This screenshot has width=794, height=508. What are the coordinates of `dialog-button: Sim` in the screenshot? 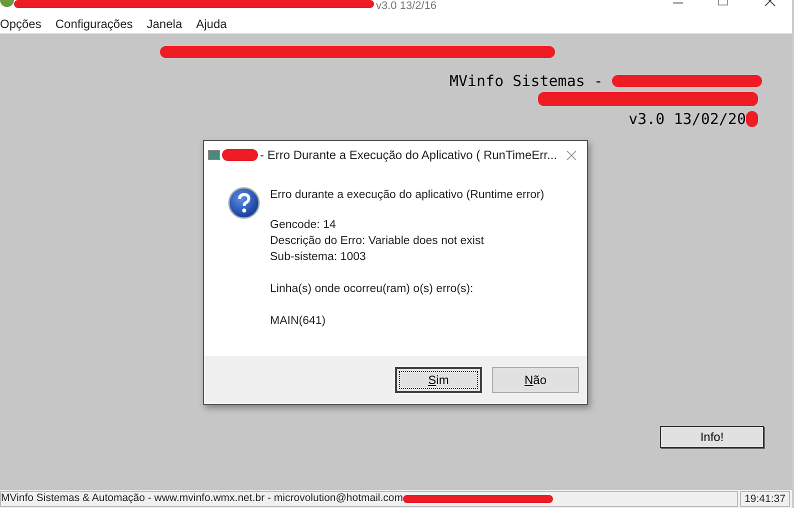 It's located at (438, 380).